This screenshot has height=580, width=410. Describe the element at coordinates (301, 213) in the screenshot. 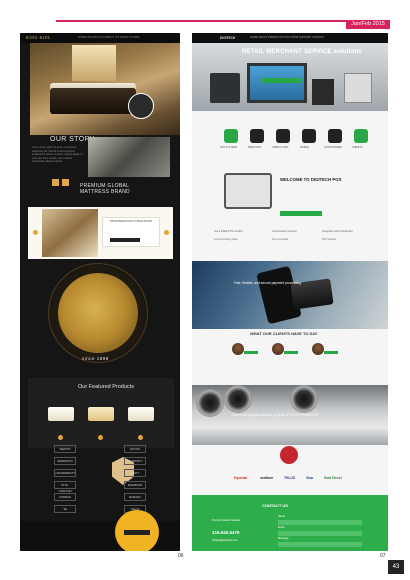

I see `get-quote-button` at that location.